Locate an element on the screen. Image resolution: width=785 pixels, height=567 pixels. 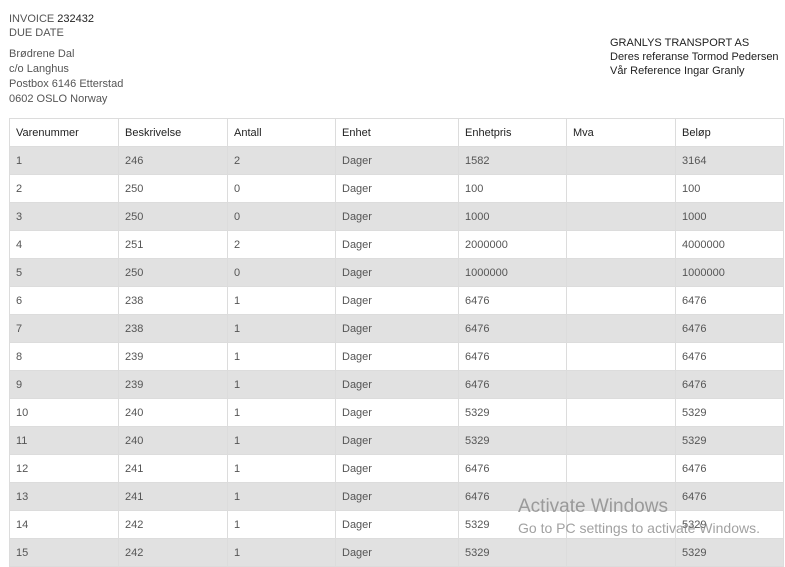
antall-cell: 2 is located at coordinates (281, 160).